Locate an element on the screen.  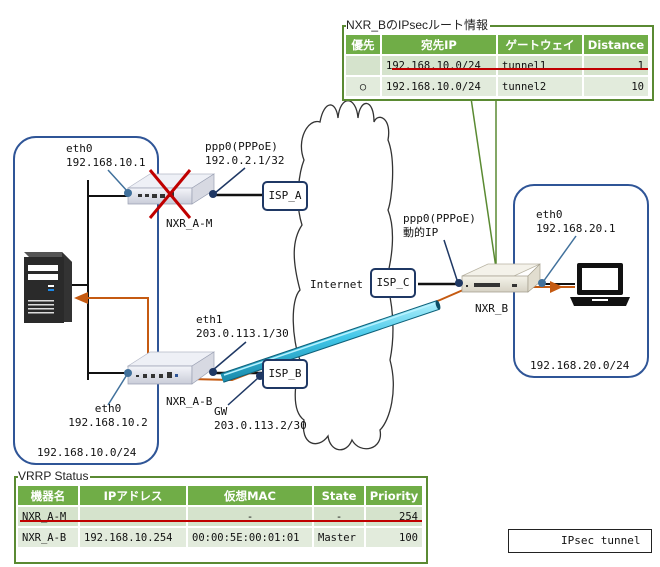
server-icon is located at coordinates (48, 287).